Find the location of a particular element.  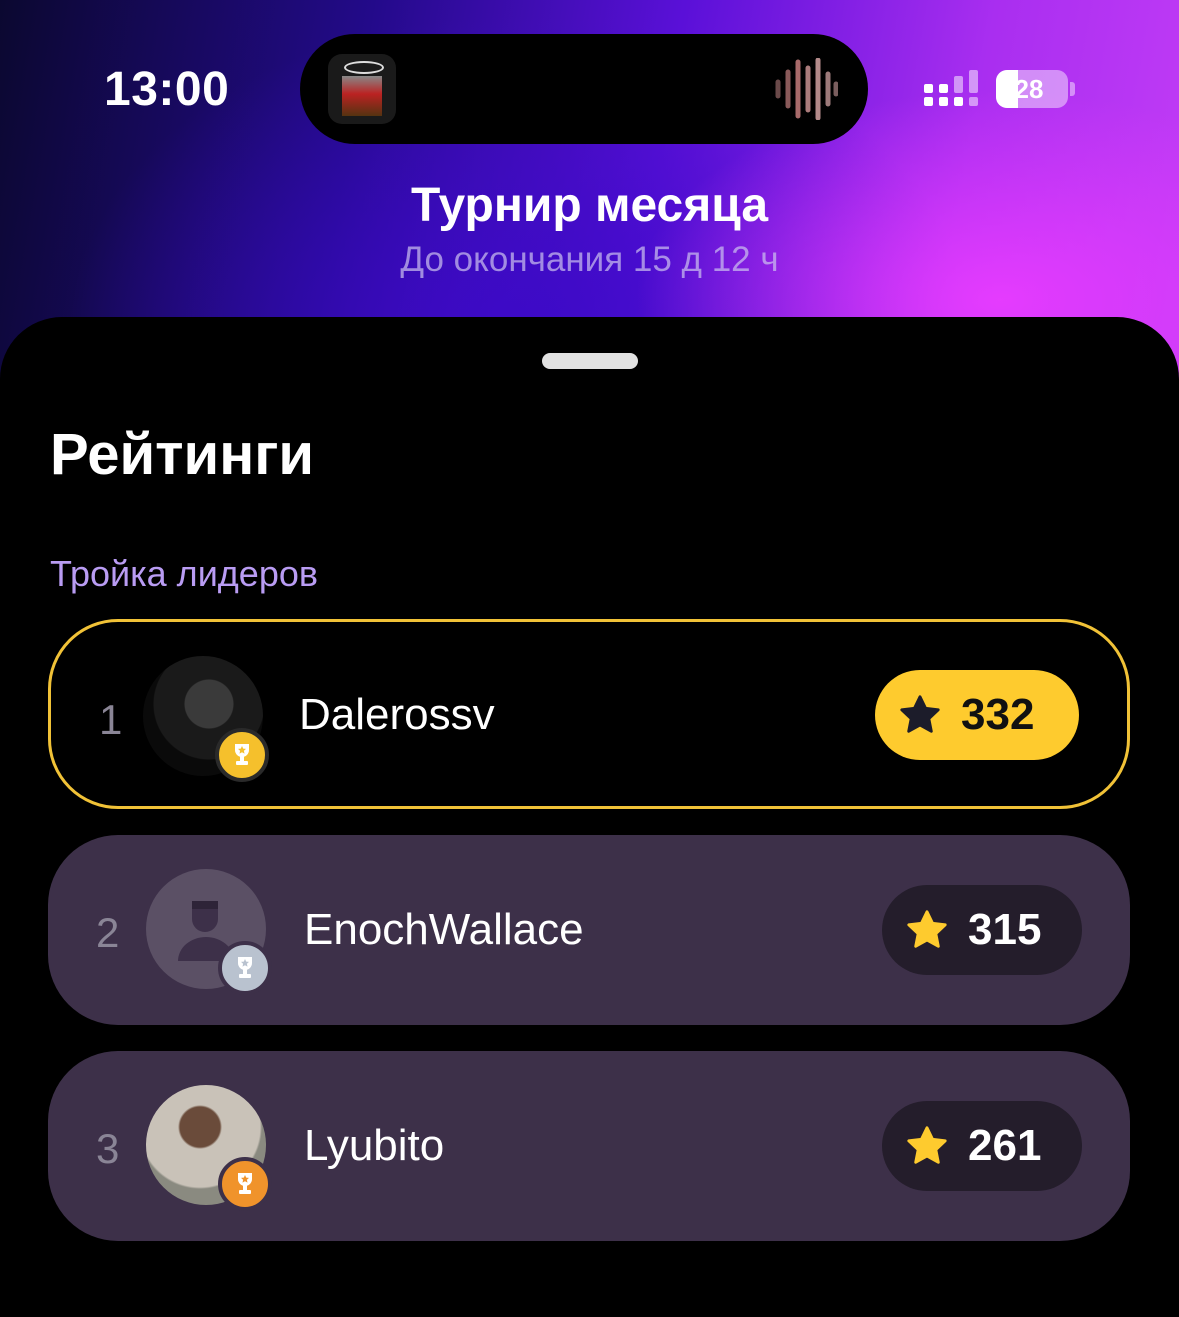

battery-level: 28 is located at coordinates (1029, 89).